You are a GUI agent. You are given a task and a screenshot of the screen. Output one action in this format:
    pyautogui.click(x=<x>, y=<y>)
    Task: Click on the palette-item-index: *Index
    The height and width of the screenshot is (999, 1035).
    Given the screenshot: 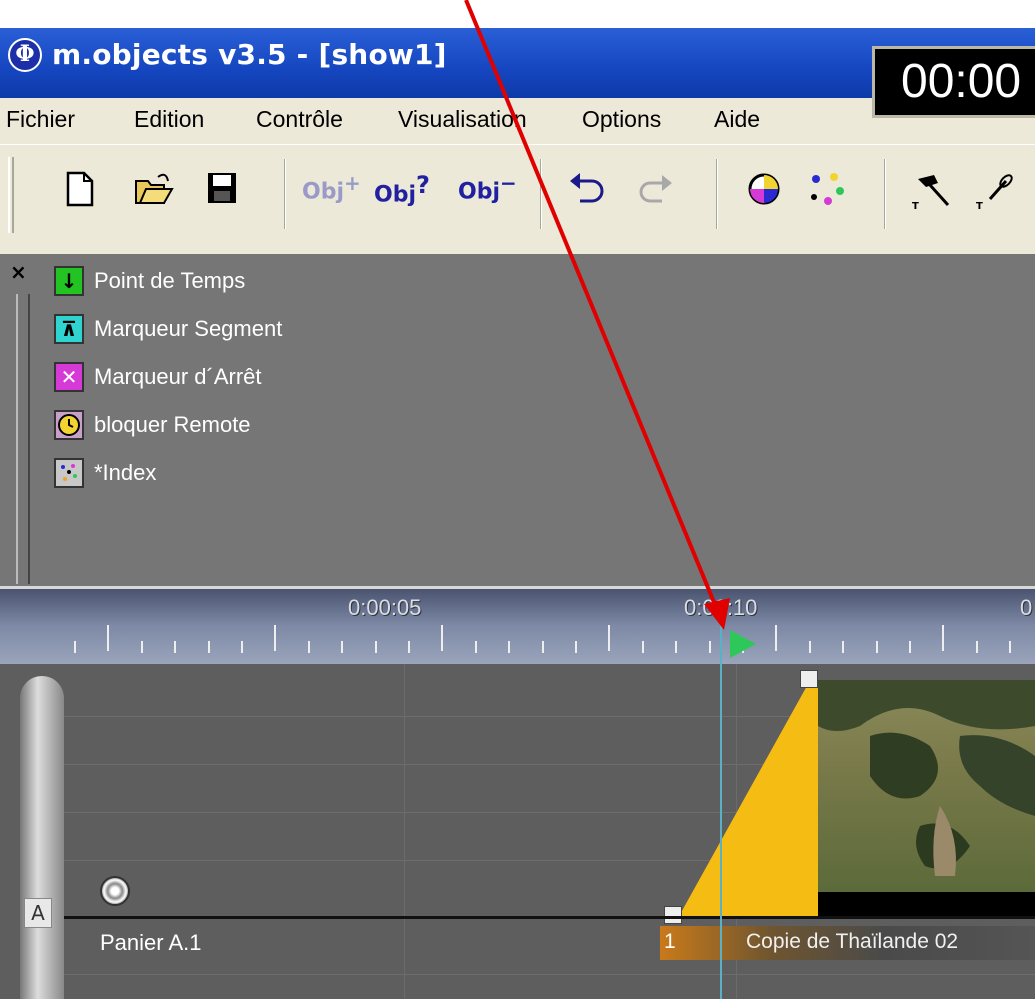 What is the action you would take?
    pyautogui.click(x=105, y=473)
    